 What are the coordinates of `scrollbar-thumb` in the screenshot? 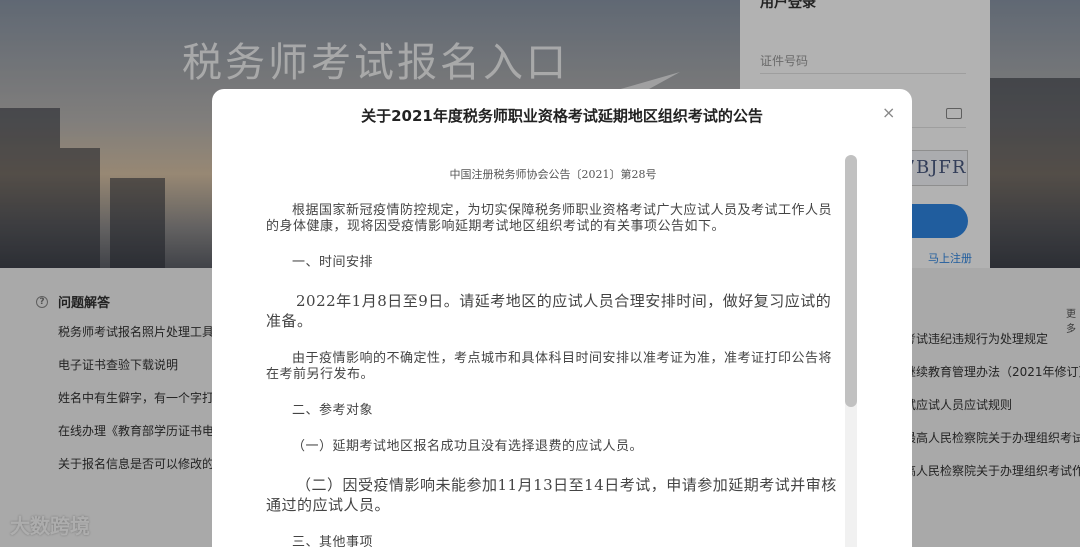 It's located at (851, 281).